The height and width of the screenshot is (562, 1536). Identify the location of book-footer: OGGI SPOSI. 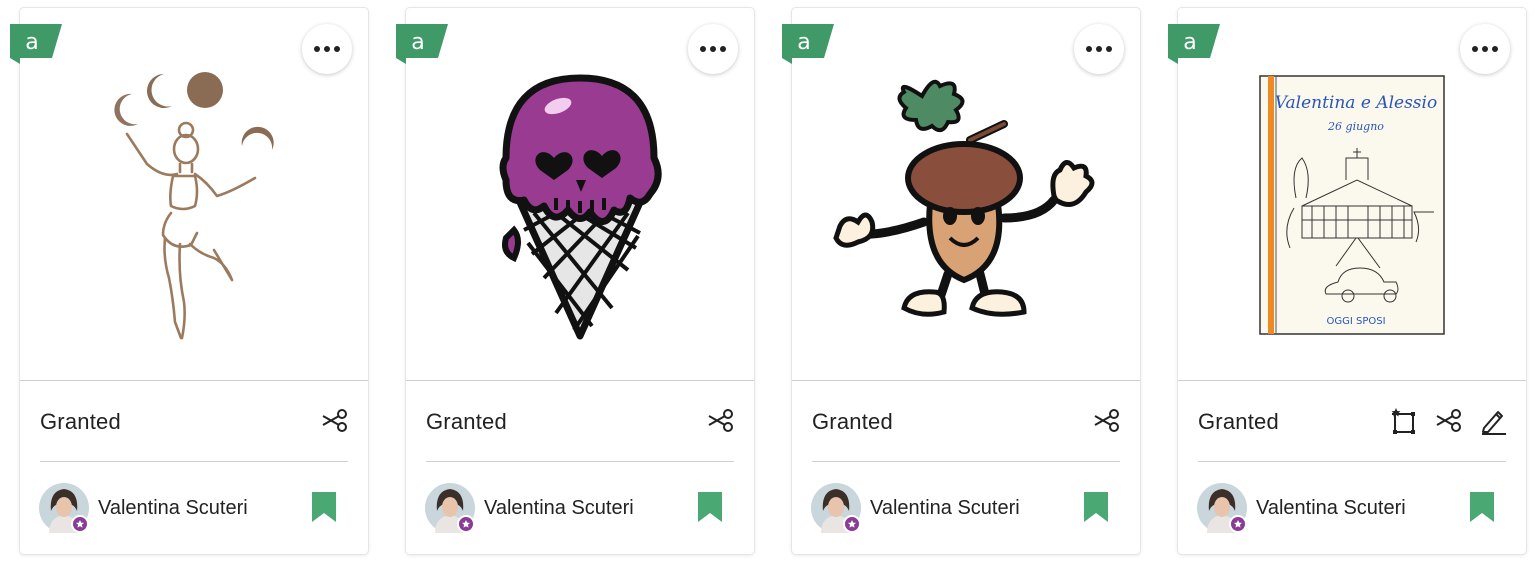
(1355, 321).